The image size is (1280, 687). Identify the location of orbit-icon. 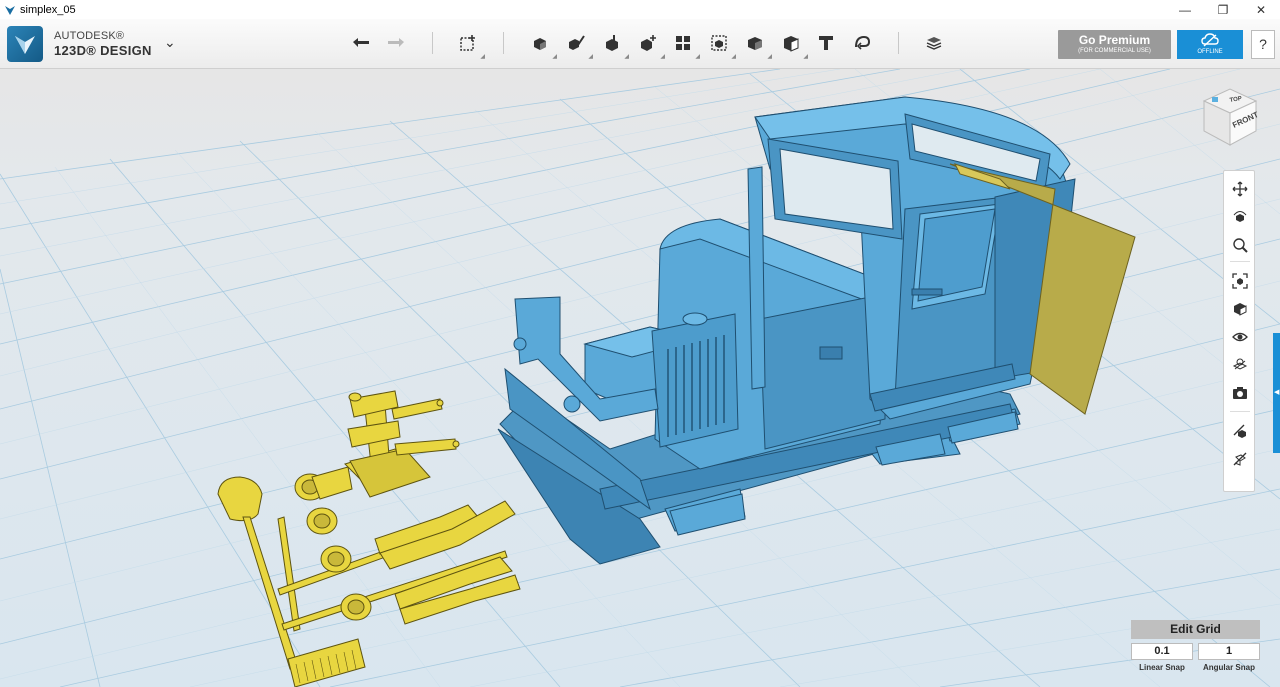
(1240, 217).